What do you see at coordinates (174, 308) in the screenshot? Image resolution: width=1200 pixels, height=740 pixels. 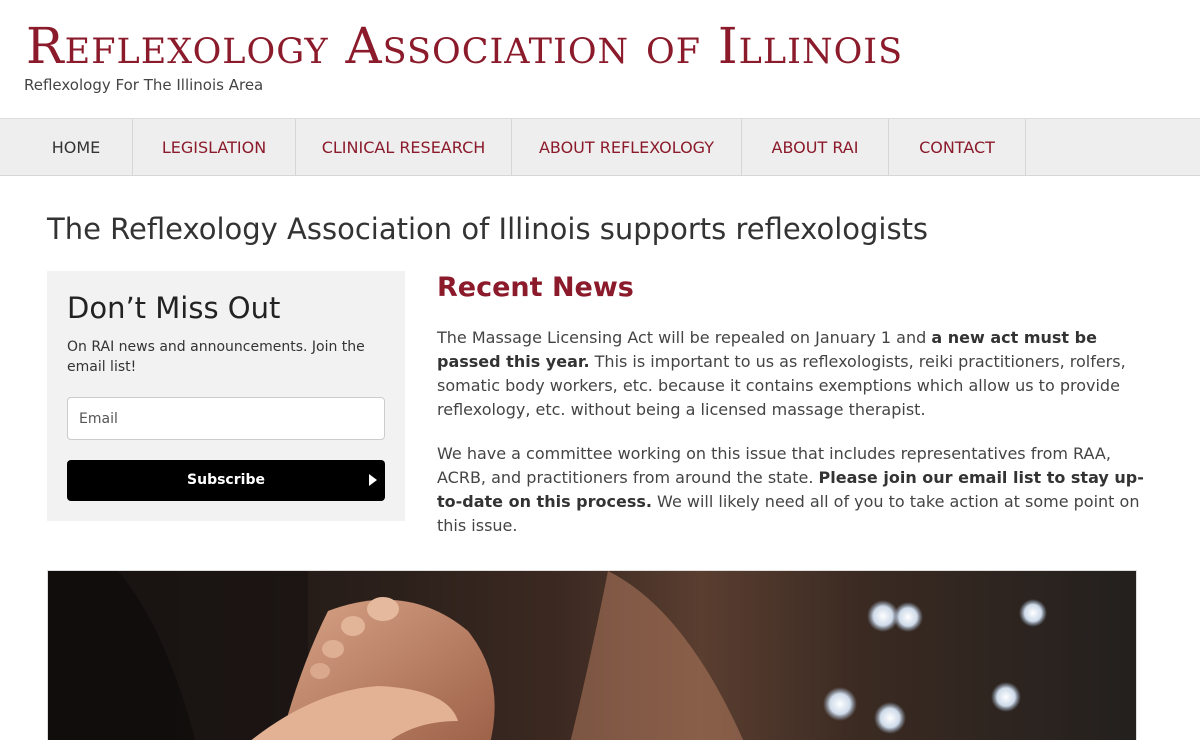 I see `signup-title: Don’t Miss Out` at bounding box center [174, 308].